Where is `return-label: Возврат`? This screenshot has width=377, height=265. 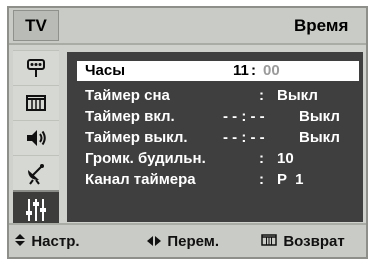 return-label: Возврат is located at coordinates (314, 241).